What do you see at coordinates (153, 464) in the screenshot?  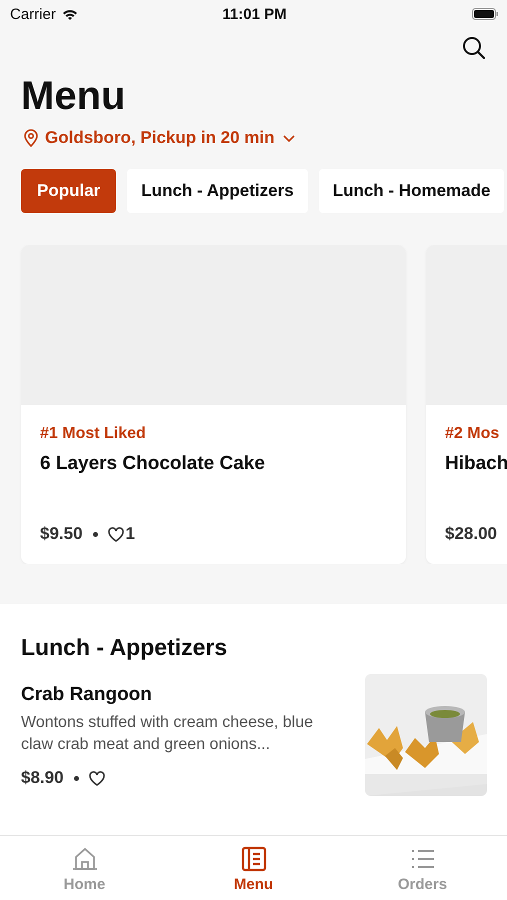 I see `dish-name: 6 Layers Chocolate Cake` at bounding box center [153, 464].